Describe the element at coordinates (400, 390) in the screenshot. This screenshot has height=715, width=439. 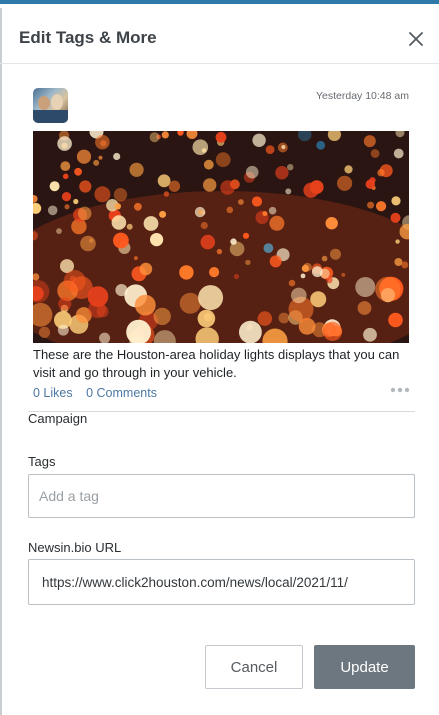
I see `more-dots-icon` at that location.